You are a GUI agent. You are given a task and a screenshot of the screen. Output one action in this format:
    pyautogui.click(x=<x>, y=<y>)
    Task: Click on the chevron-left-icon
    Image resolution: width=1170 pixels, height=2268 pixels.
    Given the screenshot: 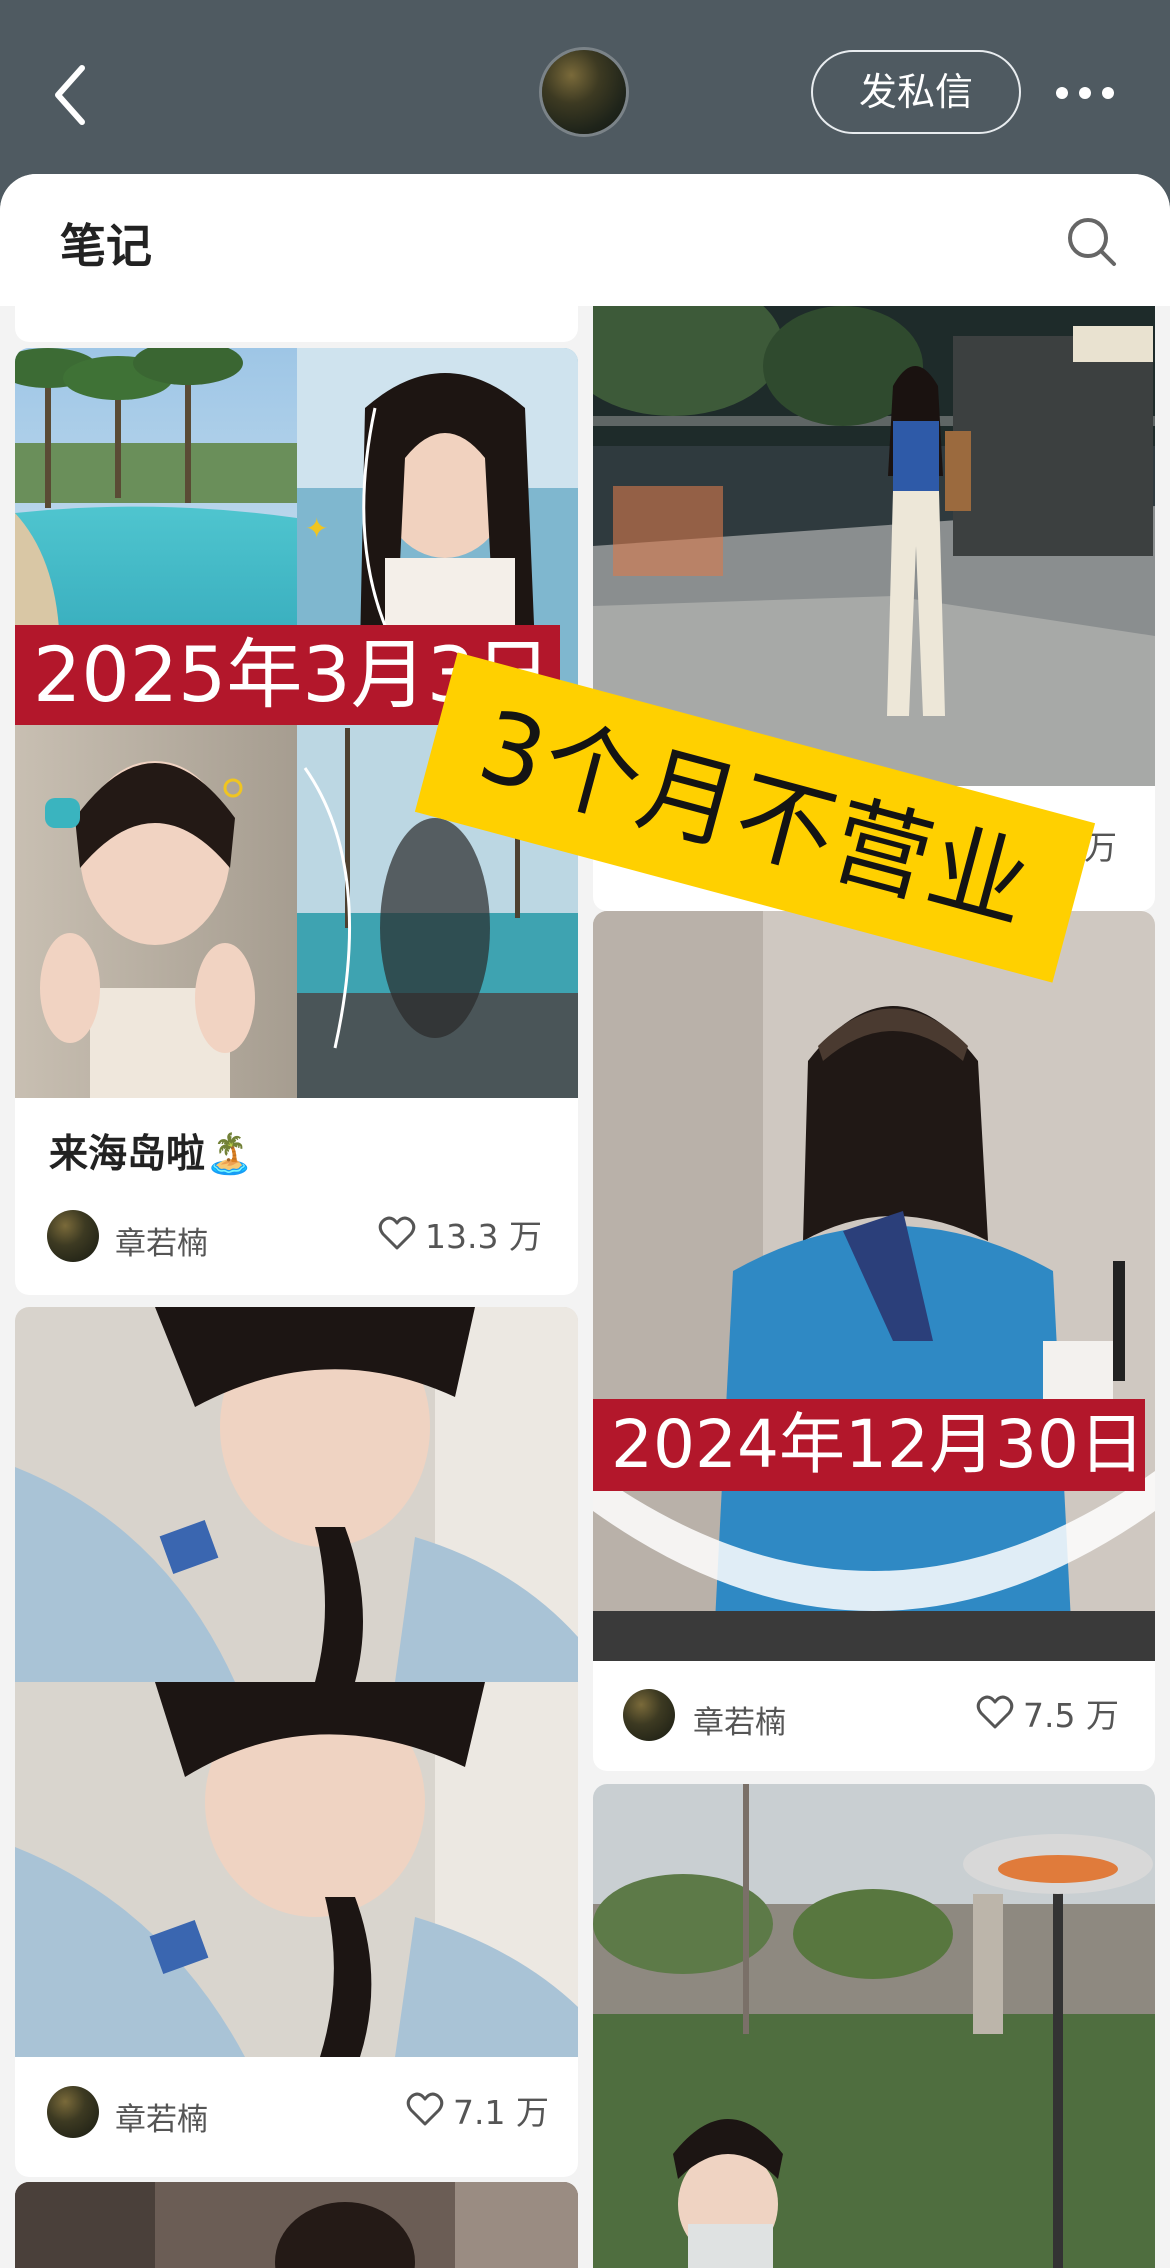 What is the action you would take?
    pyautogui.click(x=70, y=95)
    